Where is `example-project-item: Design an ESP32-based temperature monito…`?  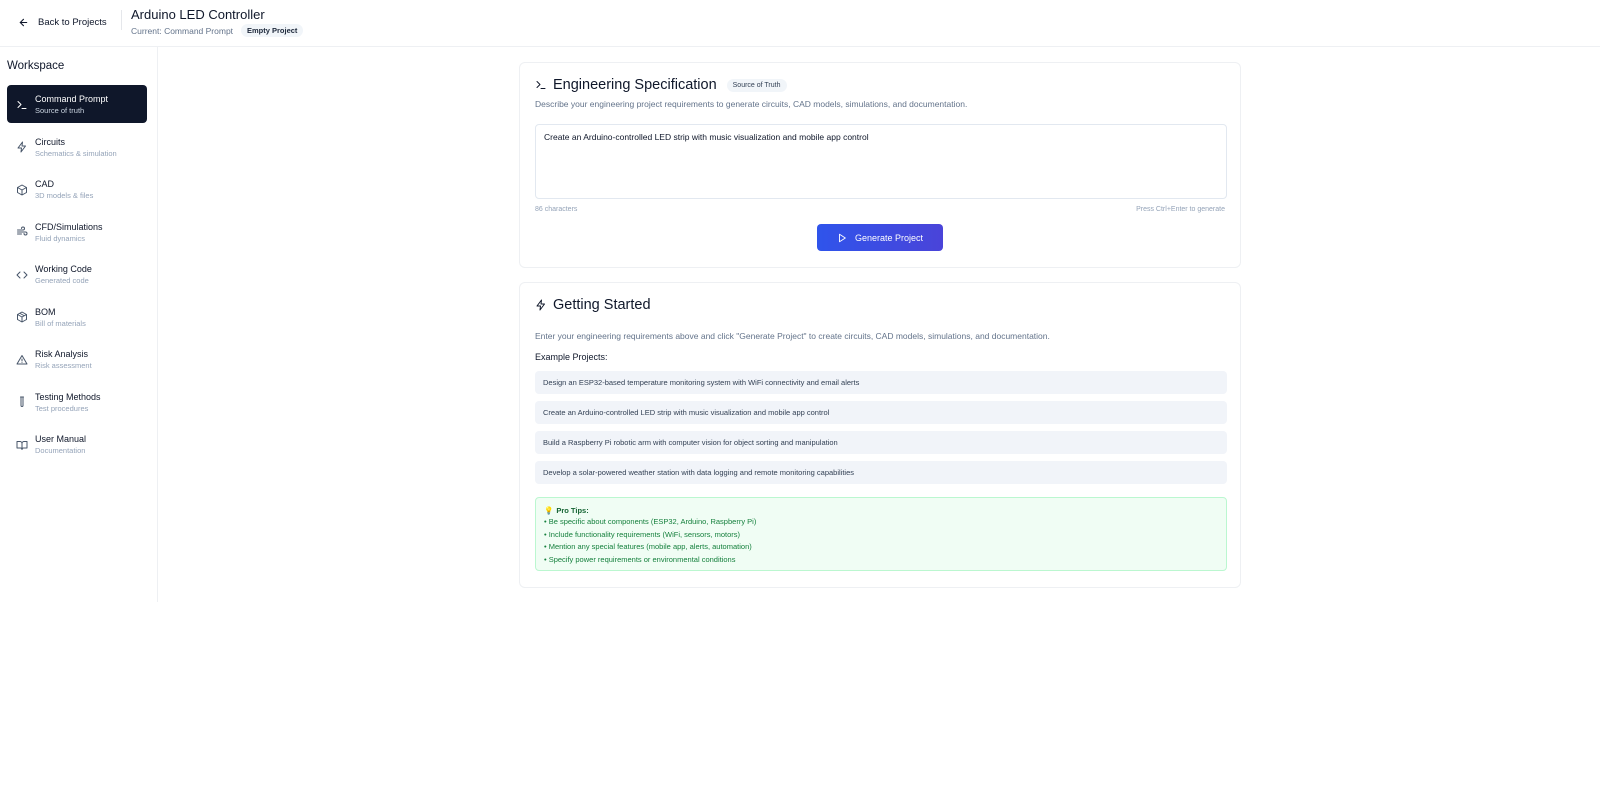
example-project-item: Design an ESP32-based temperature monito… is located at coordinates (881, 382).